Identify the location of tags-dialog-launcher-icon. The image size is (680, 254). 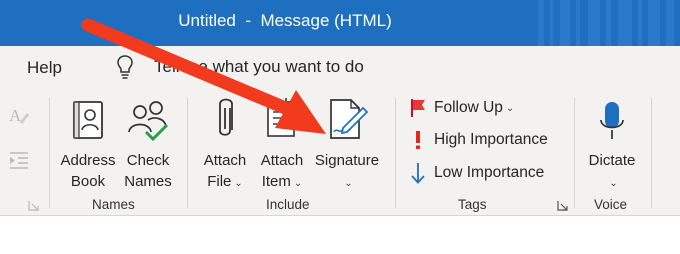
(562, 205).